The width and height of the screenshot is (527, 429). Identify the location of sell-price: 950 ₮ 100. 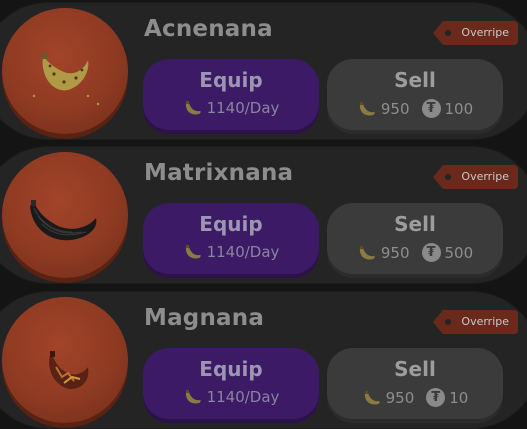
(415, 108).